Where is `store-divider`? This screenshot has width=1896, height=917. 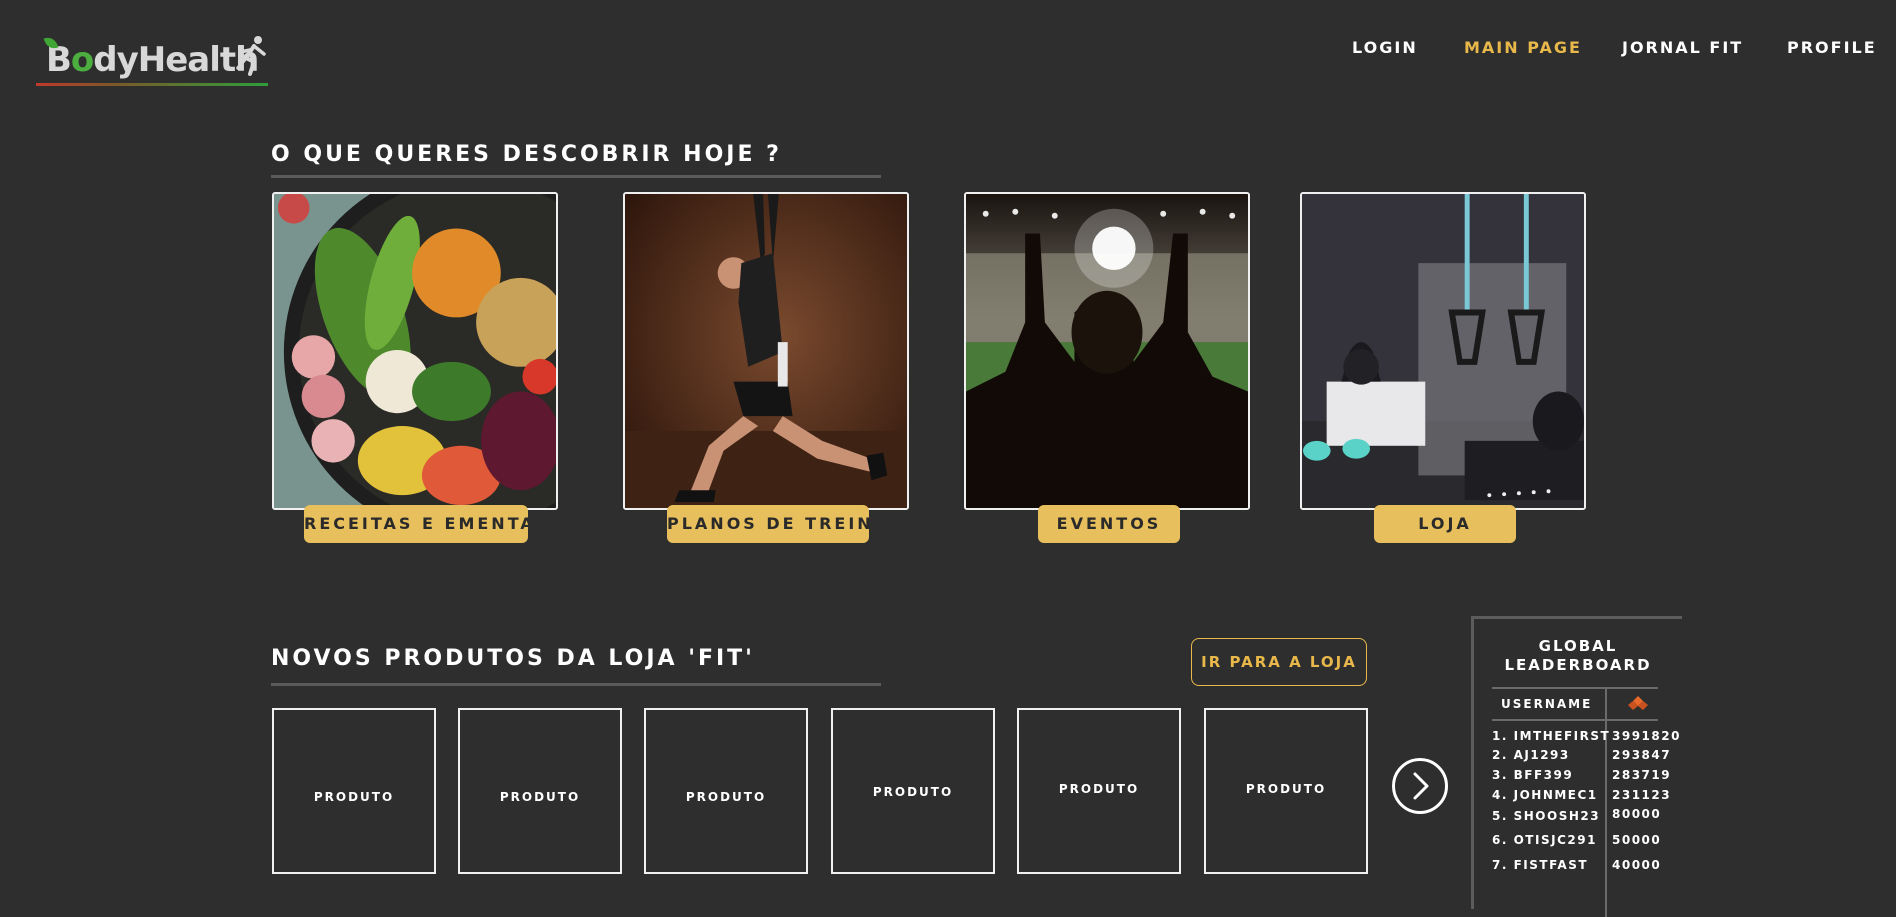
store-divider is located at coordinates (576, 684).